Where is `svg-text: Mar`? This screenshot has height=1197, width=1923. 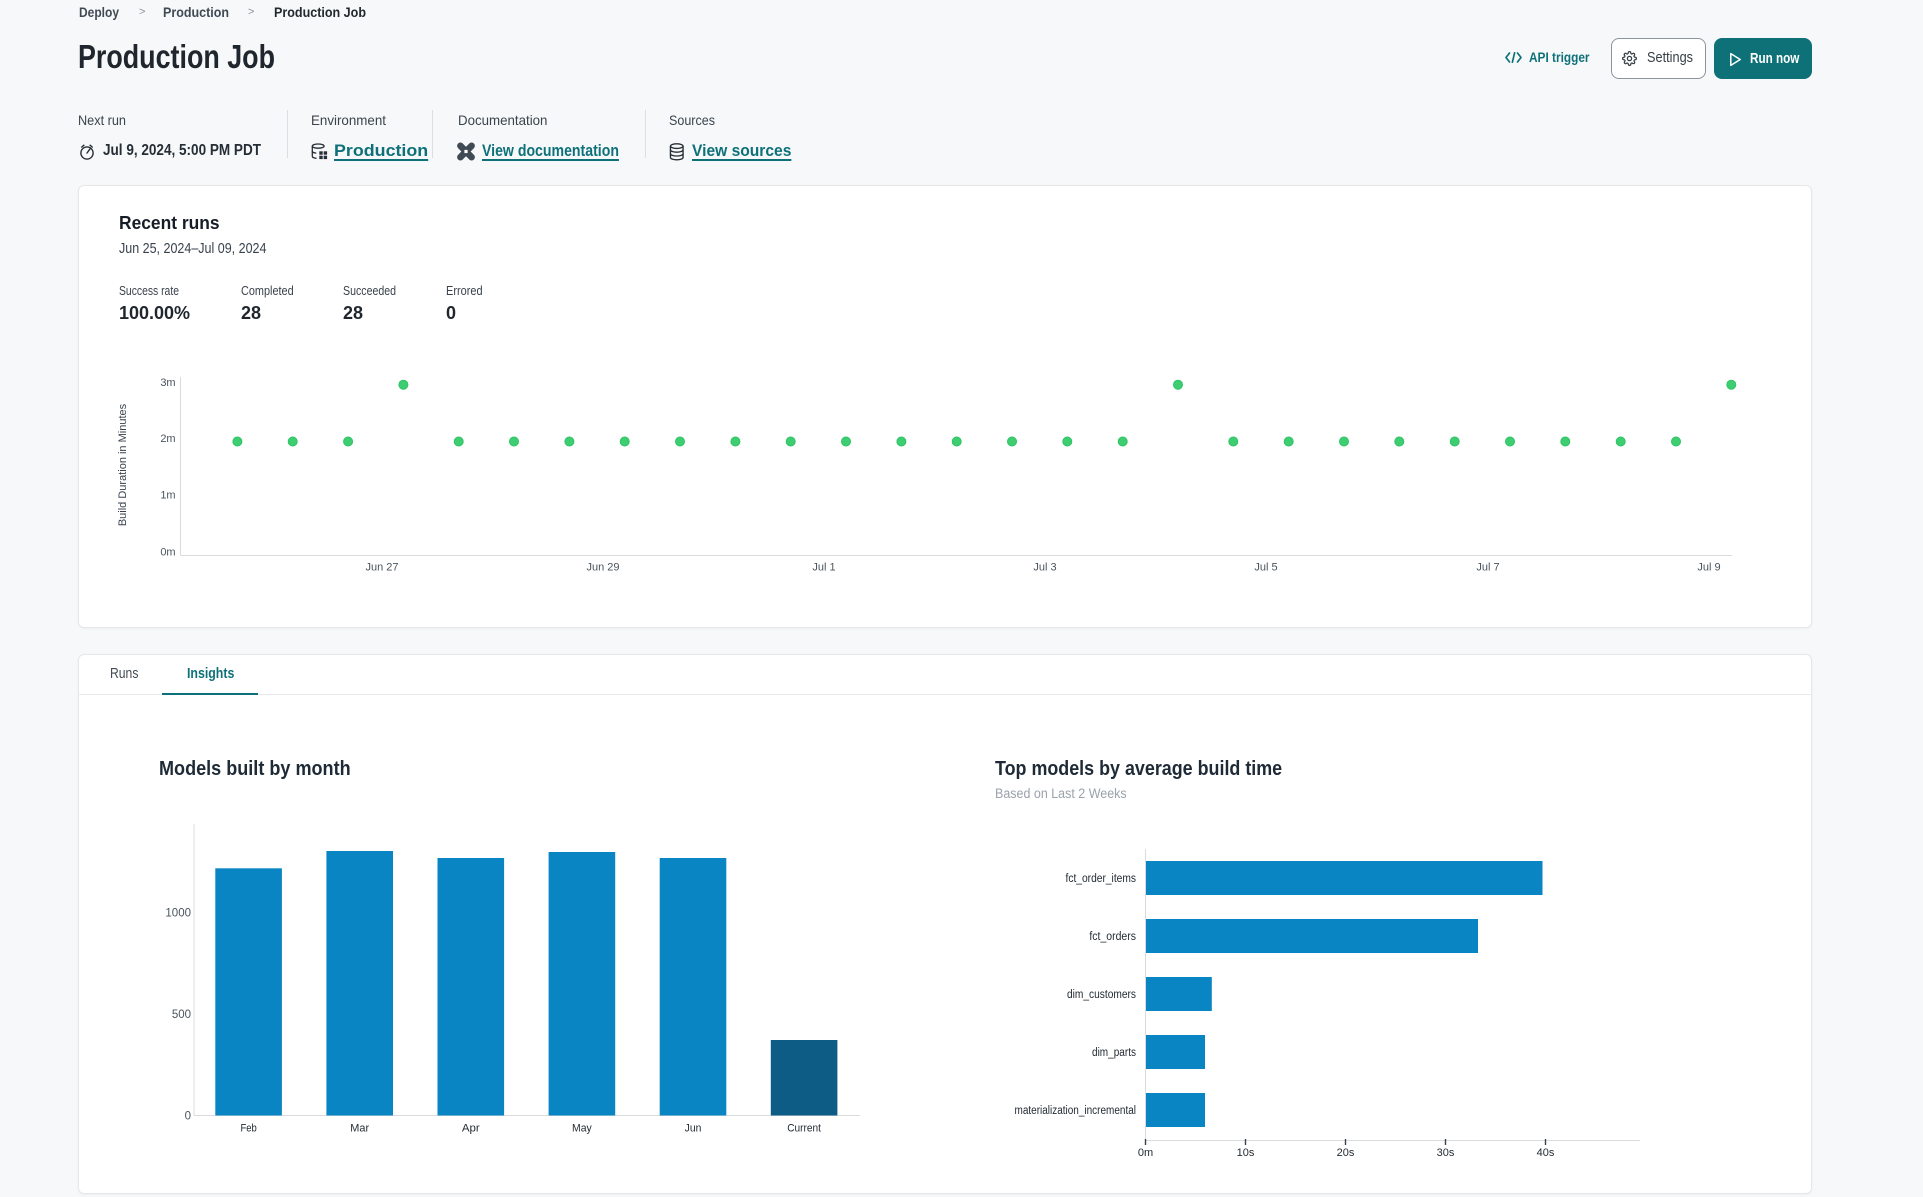 svg-text: Mar is located at coordinates (359, 1129).